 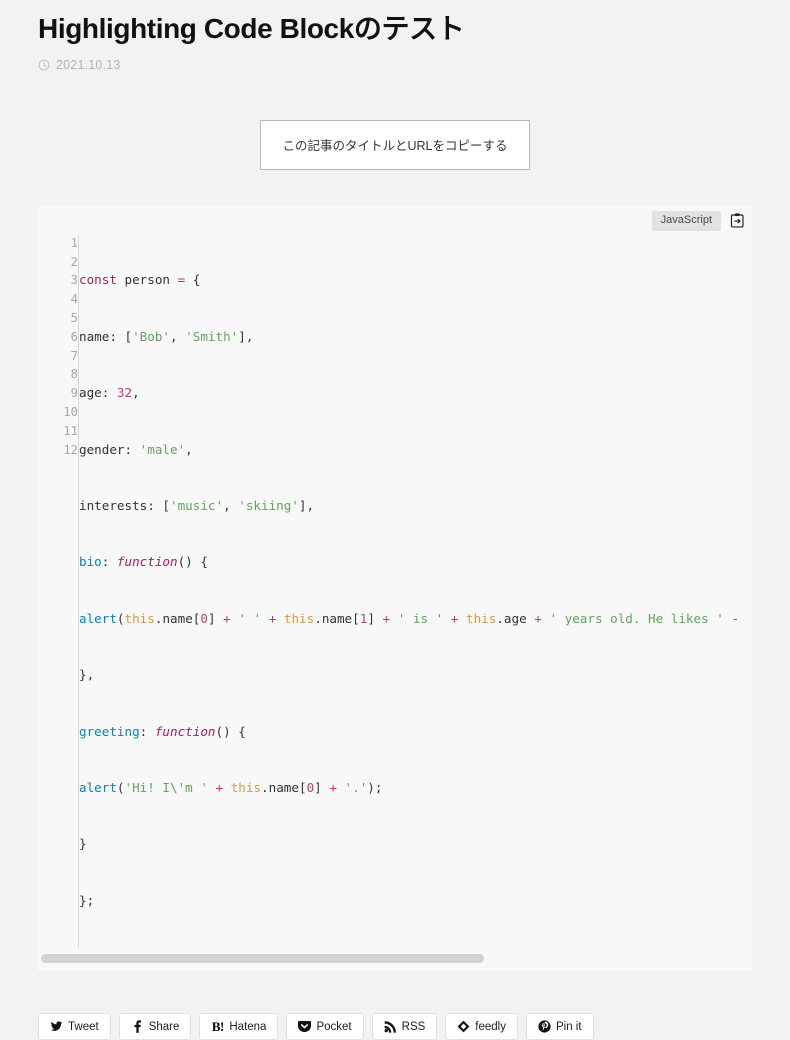 What do you see at coordinates (334, 1026) in the screenshot?
I see `share-button-label: Pocket` at bounding box center [334, 1026].